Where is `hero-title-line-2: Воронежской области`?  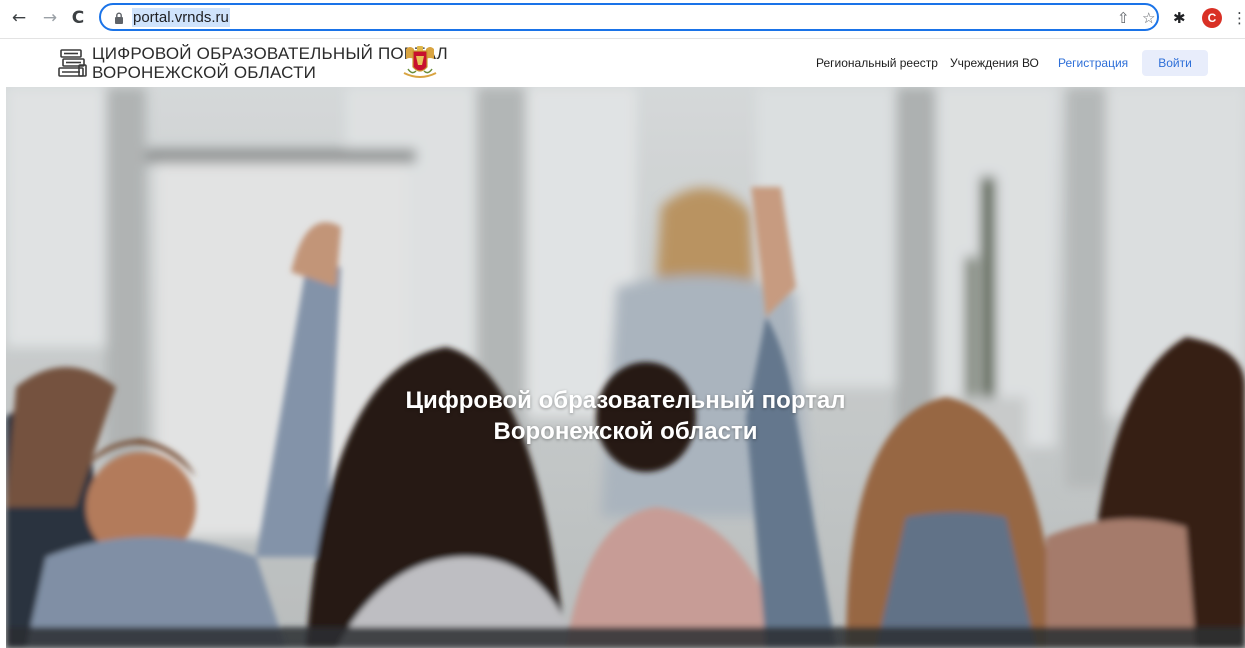 hero-title-line-2: Воронежской области is located at coordinates (625, 431).